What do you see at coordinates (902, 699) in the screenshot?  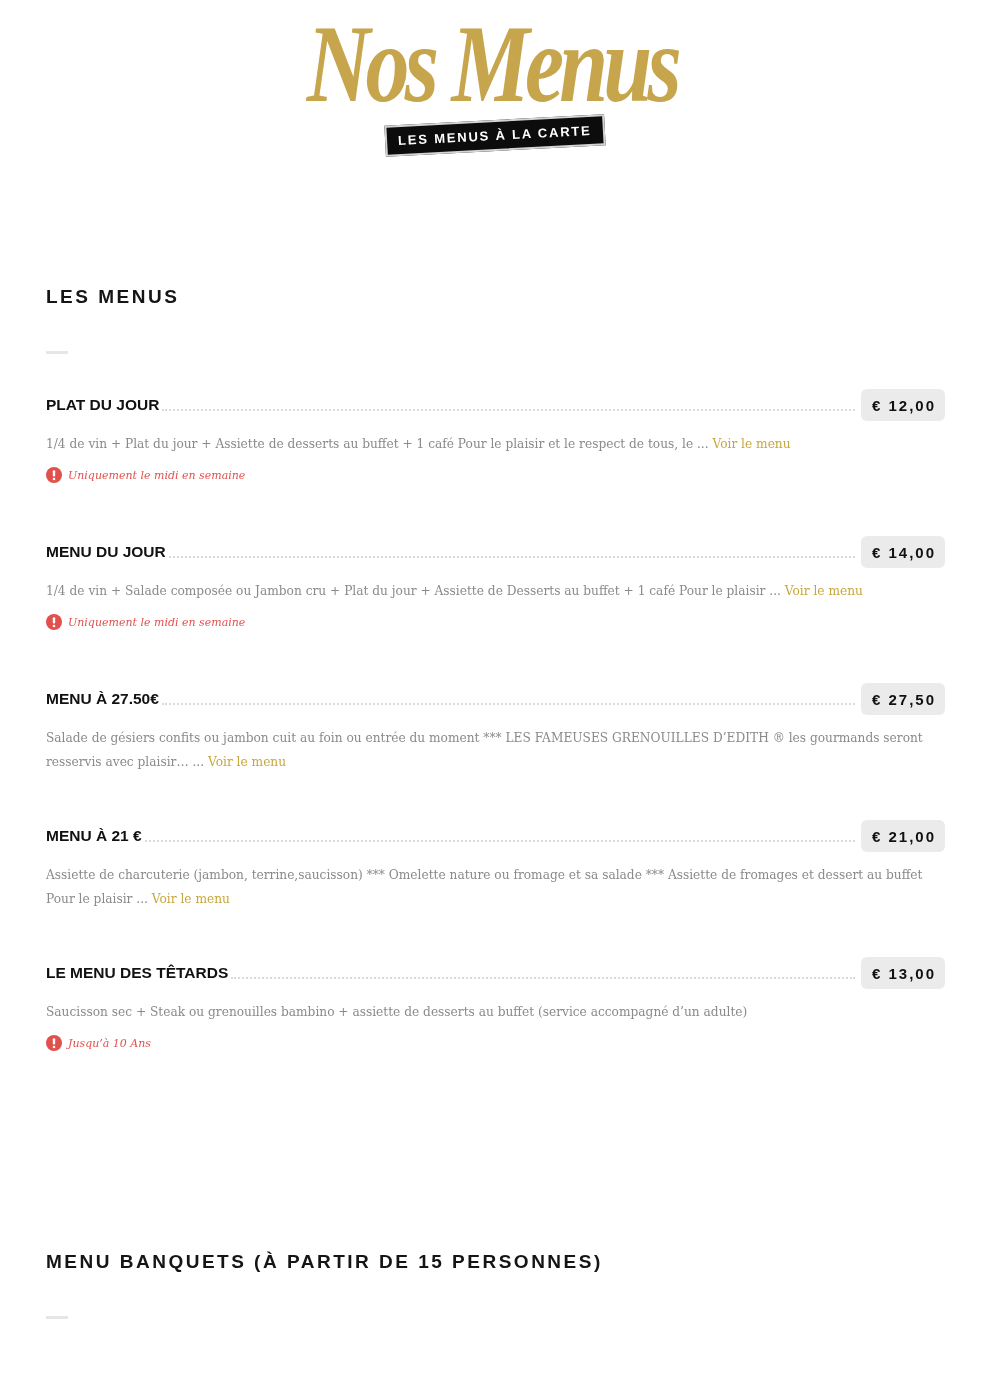 I see `price-tag: € 27,50` at bounding box center [902, 699].